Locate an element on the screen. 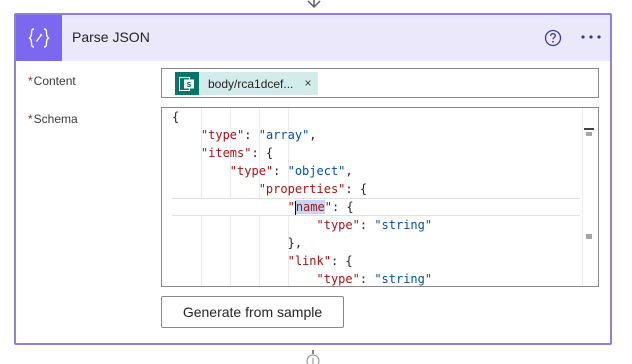 Image resolution: width=632 pixels, height=364 pixels. svg-text: S is located at coordinates (188, 85).